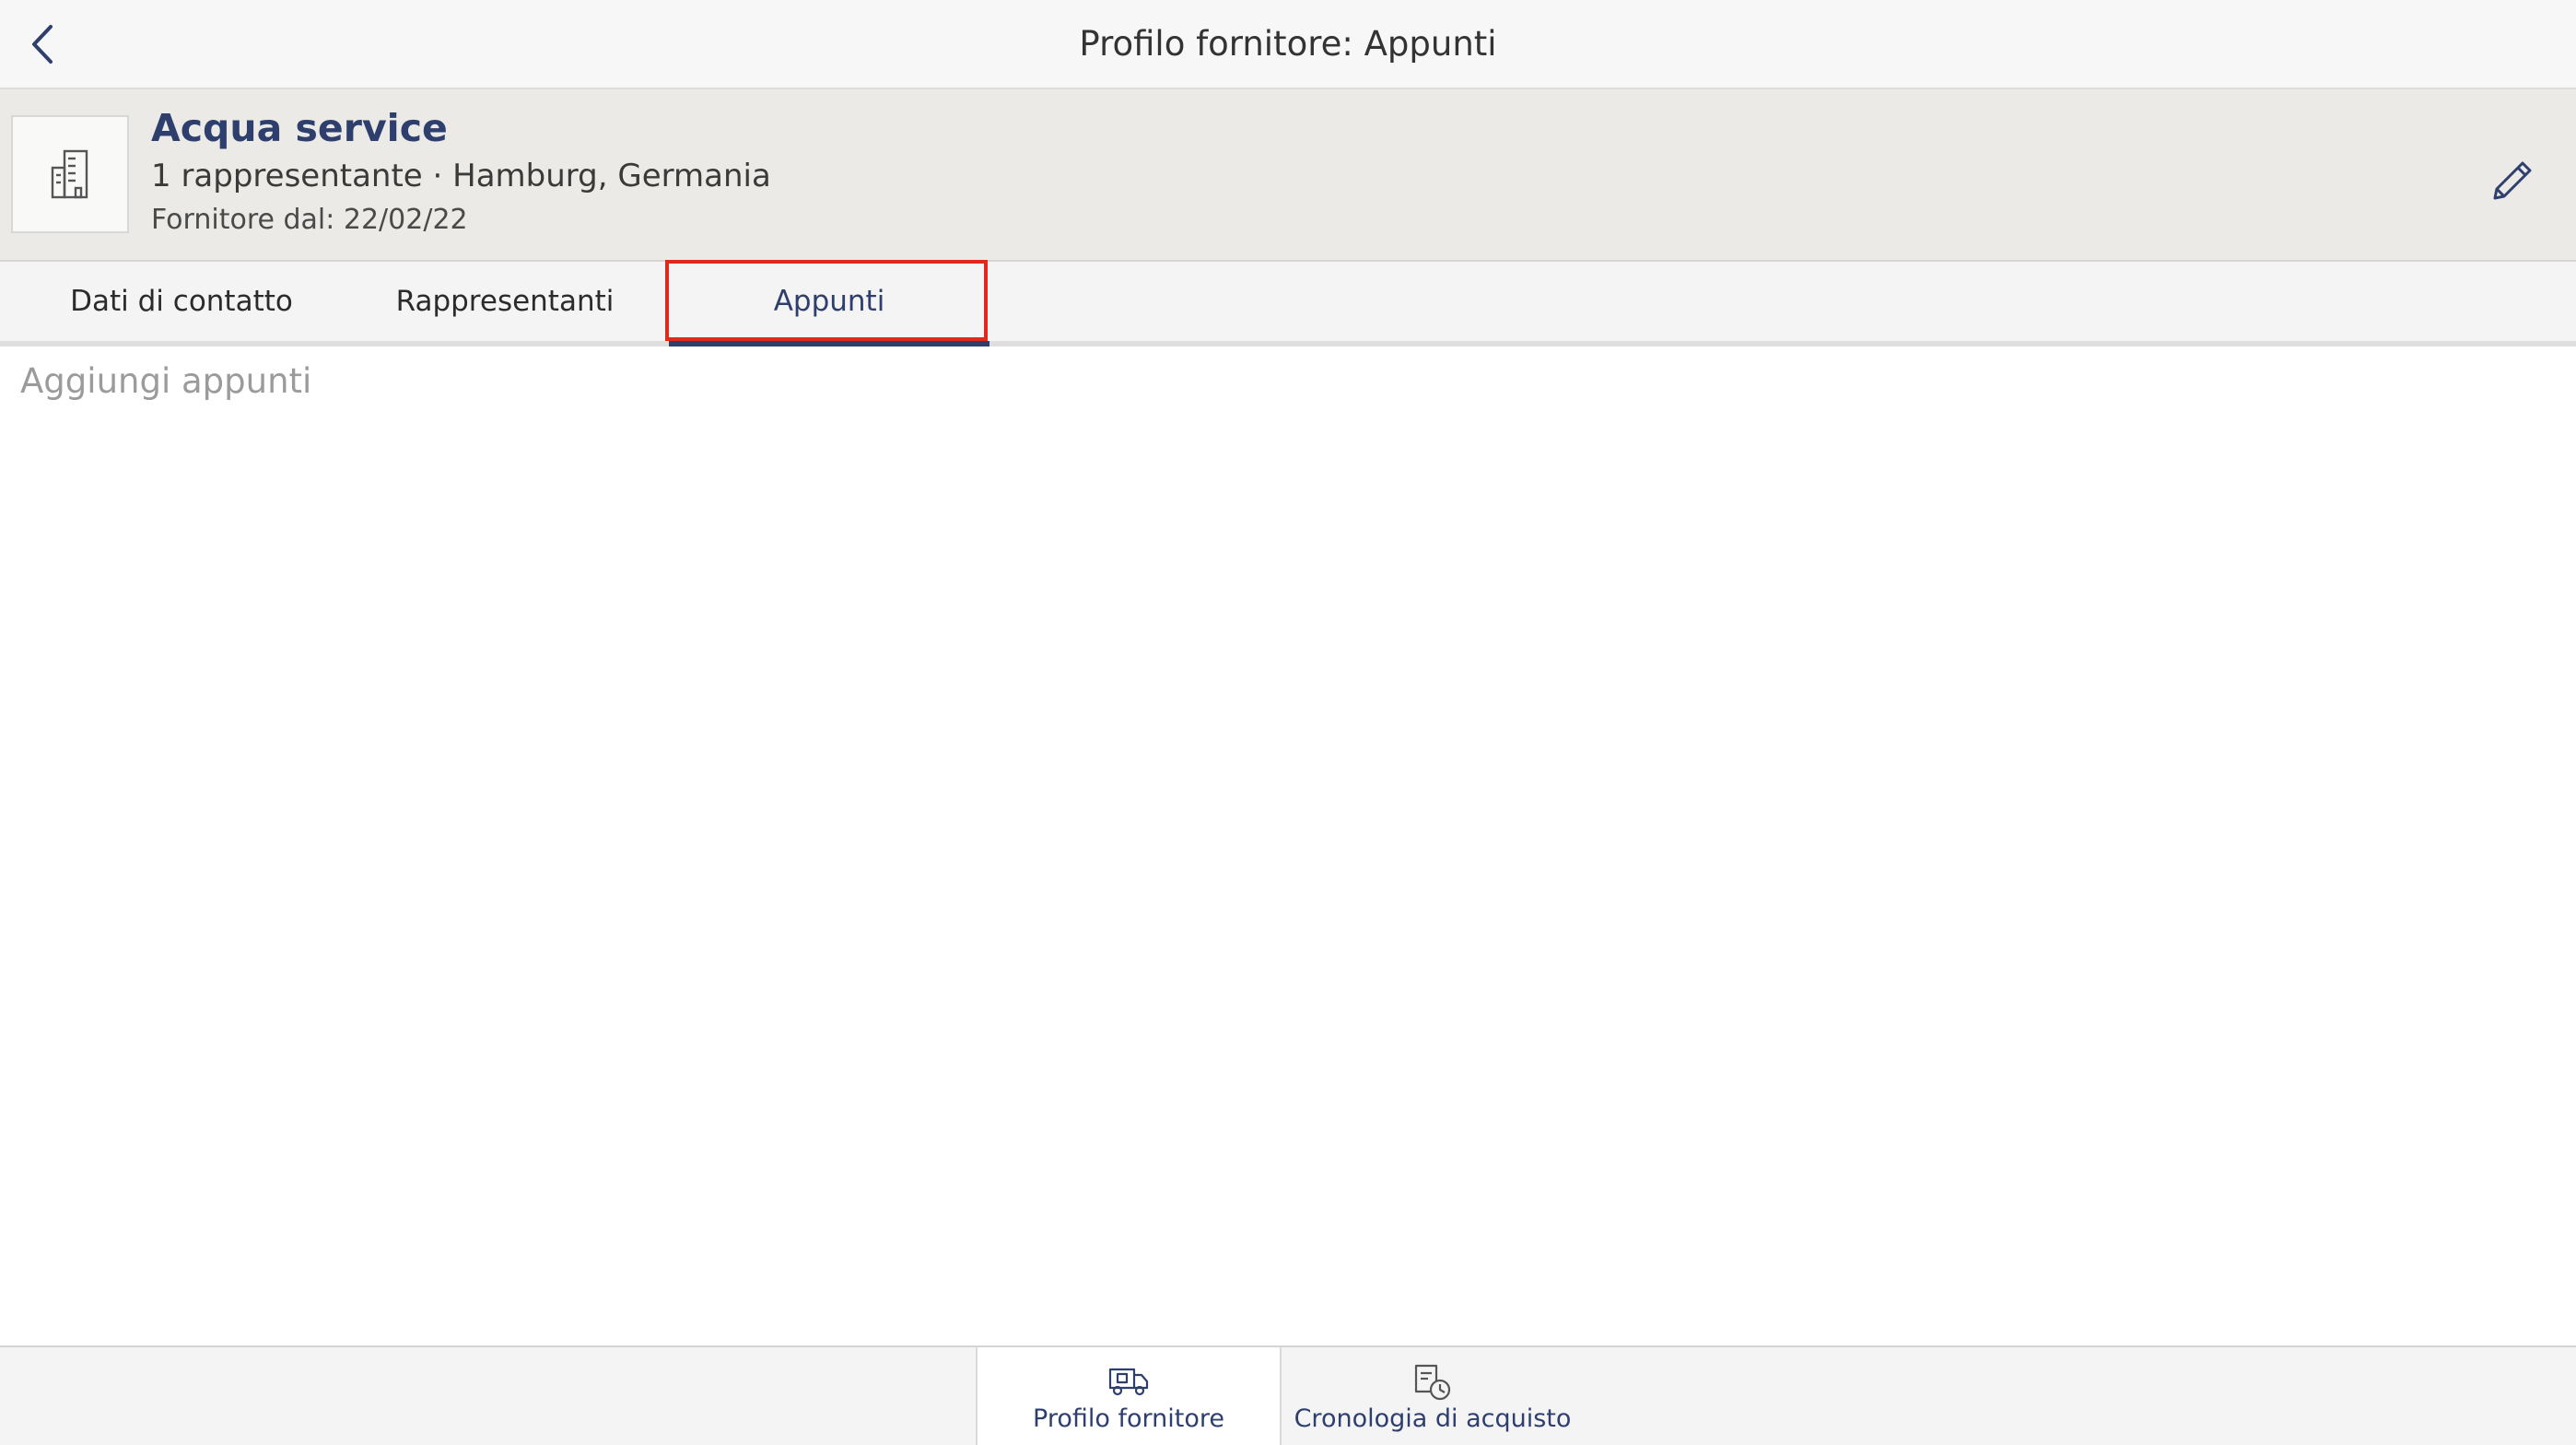  Describe the element at coordinates (829, 304) in the screenshot. I see `tab-notes: Appunti` at that location.